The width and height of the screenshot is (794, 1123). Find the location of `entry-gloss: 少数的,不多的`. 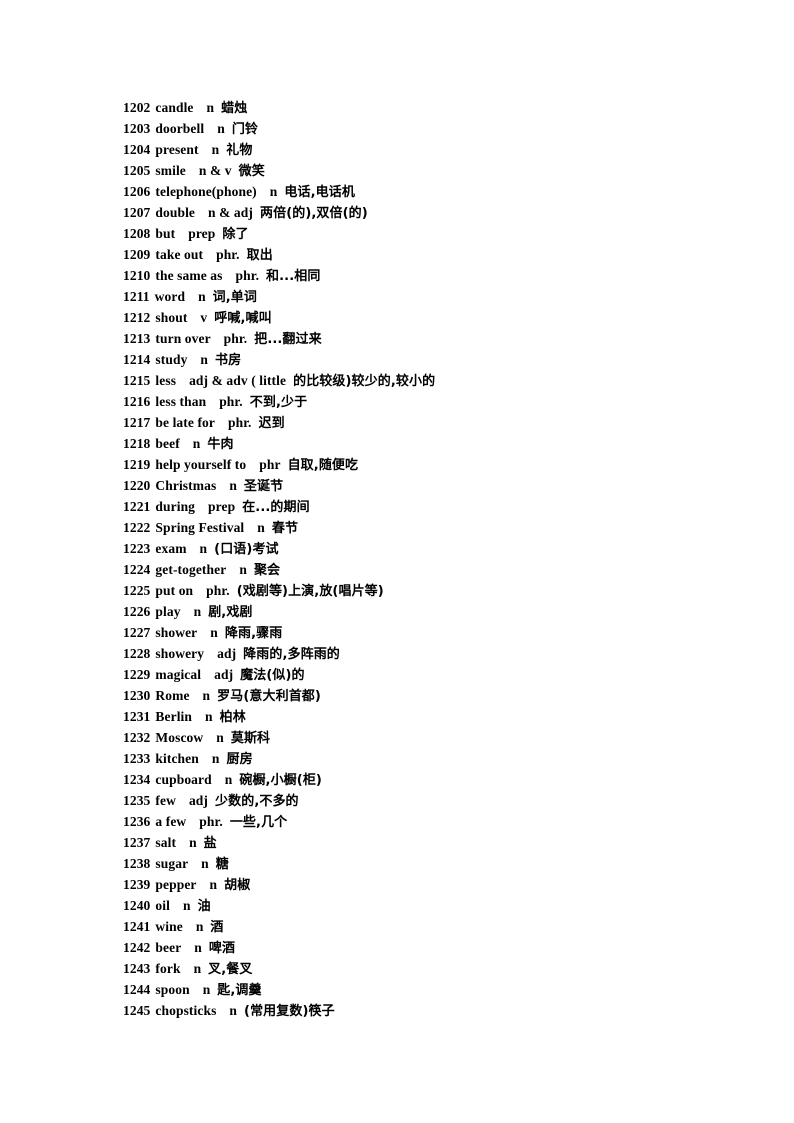

entry-gloss: 少数的,不多的 is located at coordinates (257, 801).